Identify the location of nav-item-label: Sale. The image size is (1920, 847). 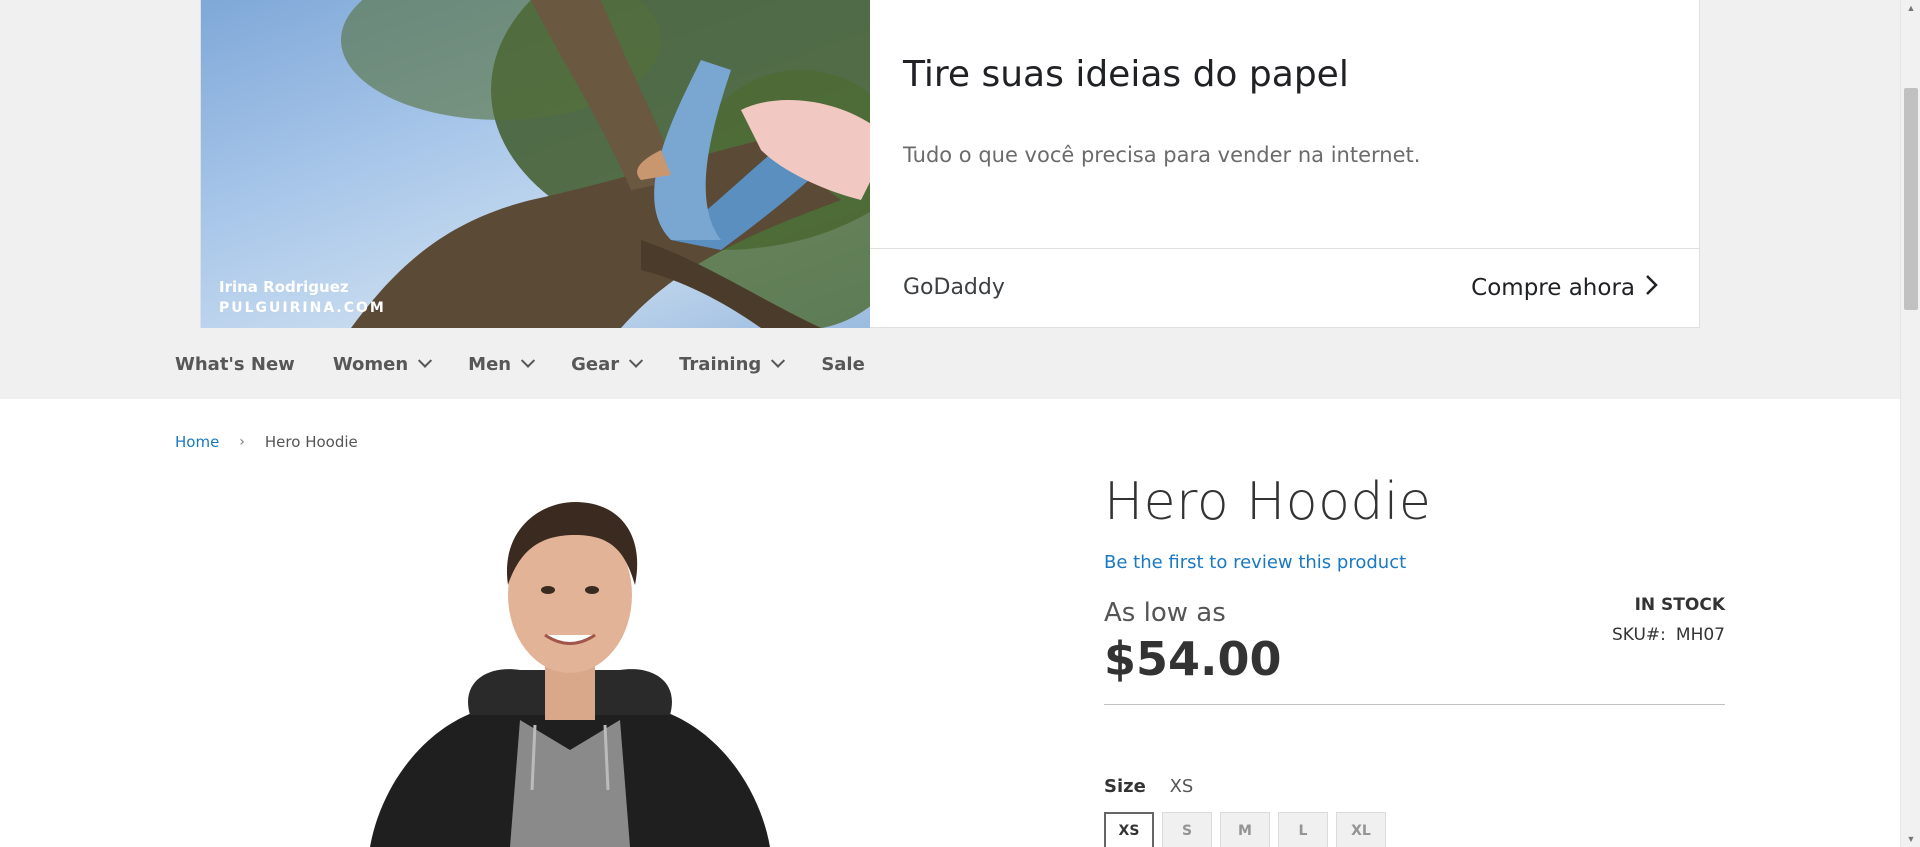
(843, 364).